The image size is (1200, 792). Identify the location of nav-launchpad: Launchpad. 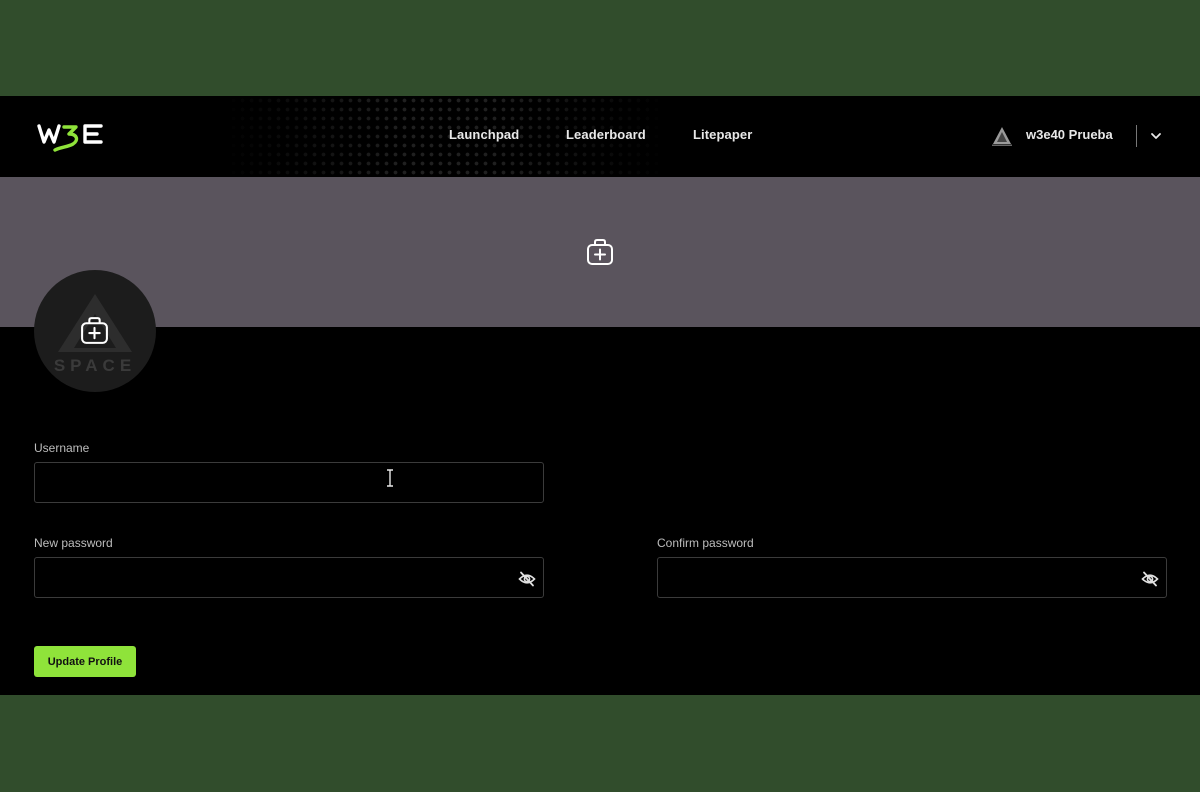
(484, 134).